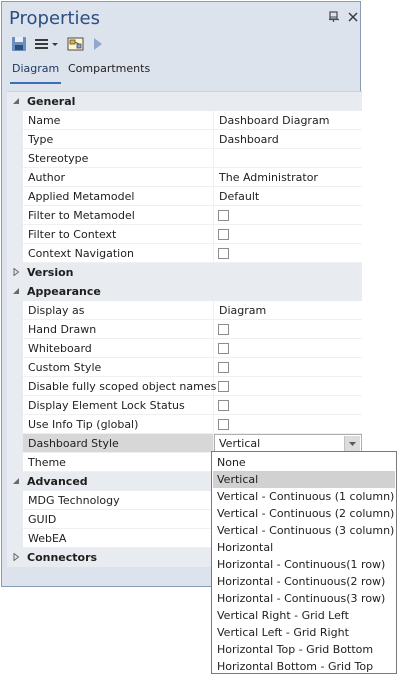 The height and width of the screenshot is (676, 400). What do you see at coordinates (184, 139) in the screenshot?
I see `prop-row-type: Type Dashboard` at bounding box center [184, 139].